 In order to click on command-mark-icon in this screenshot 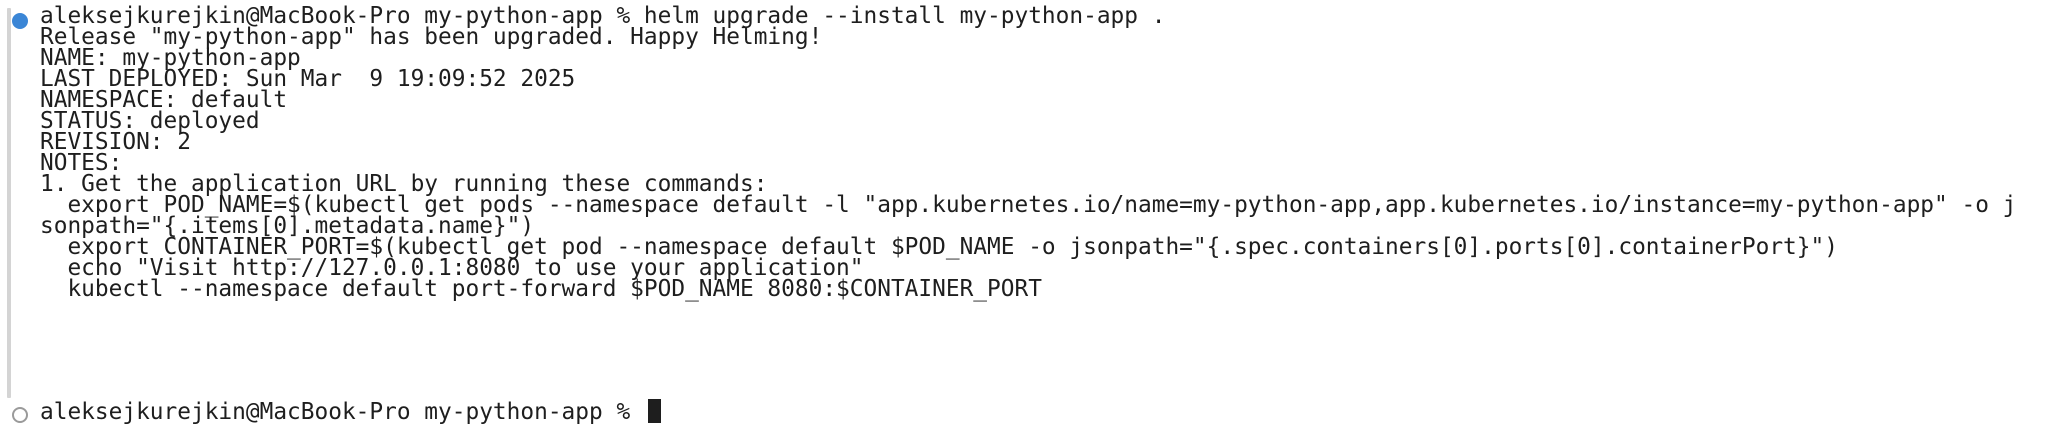, I will do `click(20, 21)`.